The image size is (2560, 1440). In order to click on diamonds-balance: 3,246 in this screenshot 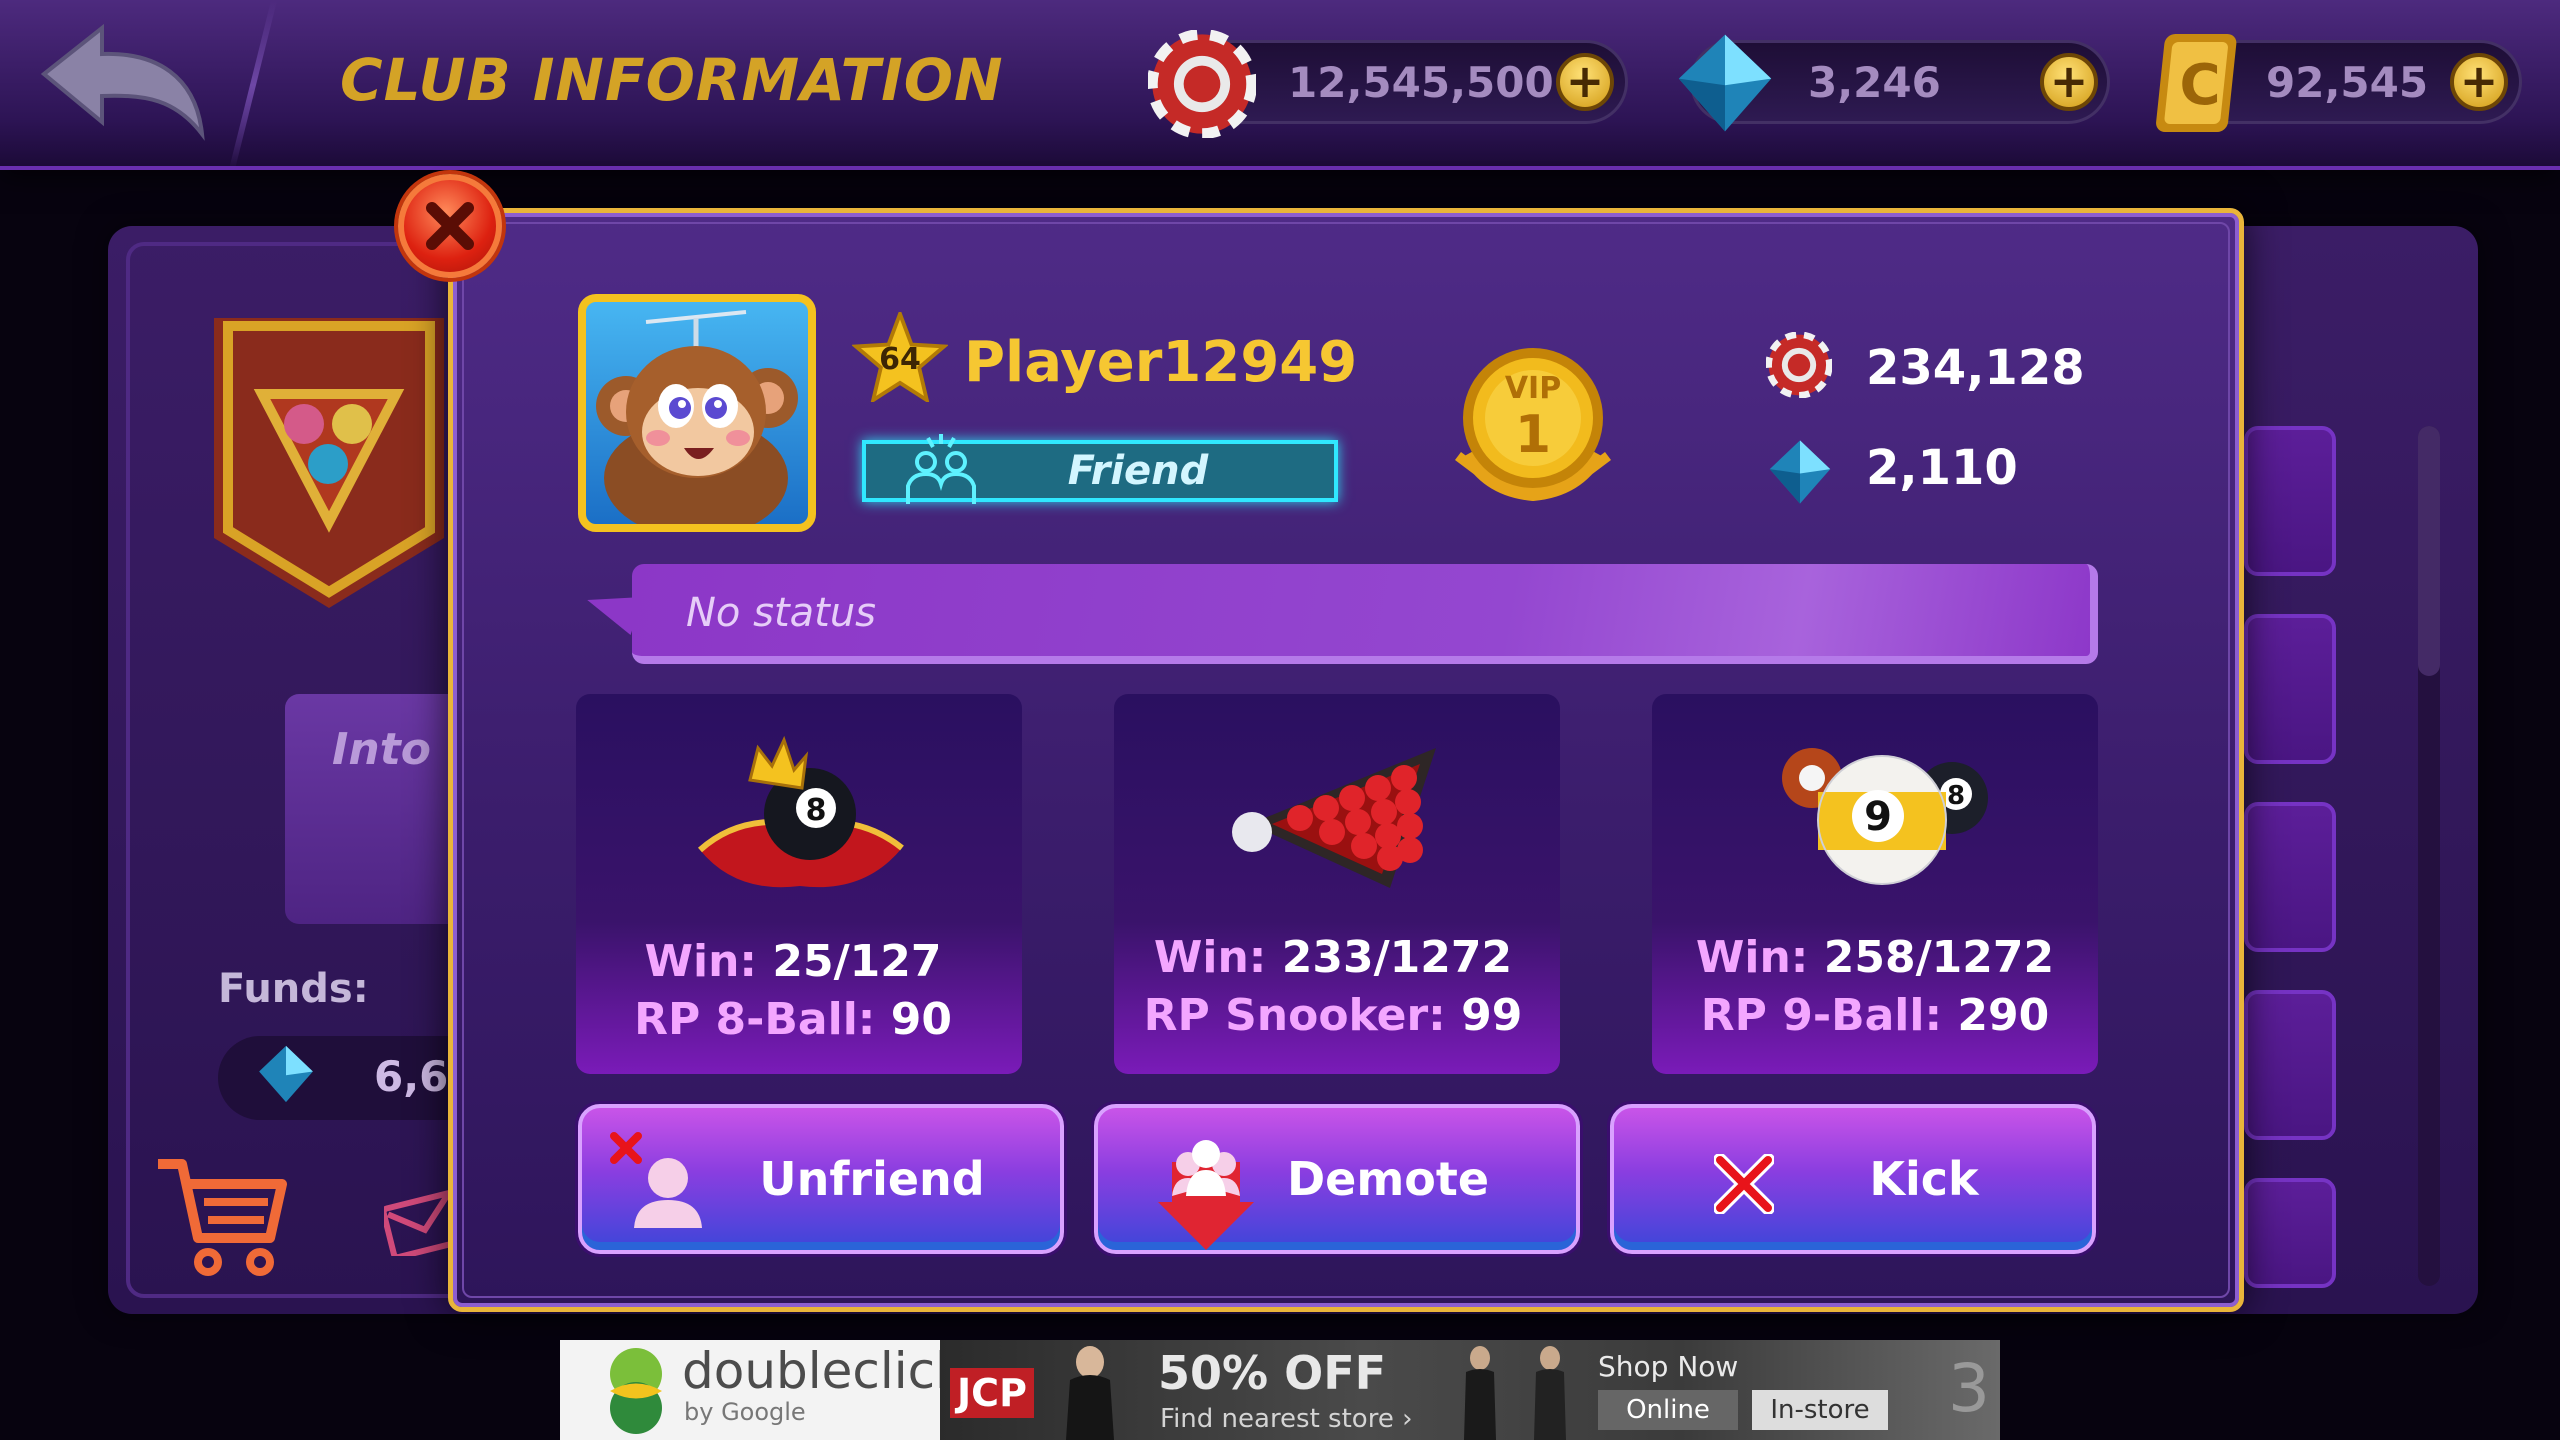, I will do `click(1874, 82)`.